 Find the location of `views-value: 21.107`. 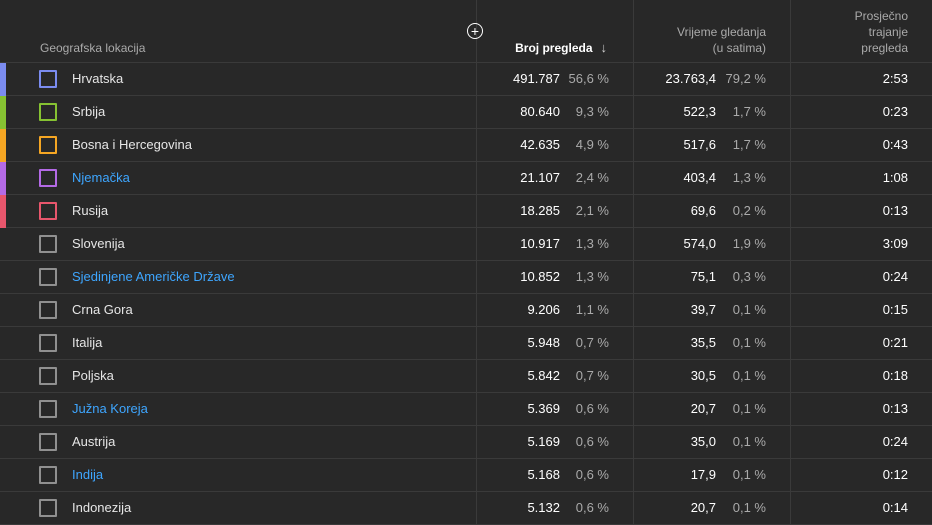

views-value: 21.107 is located at coordinates (540, 177).